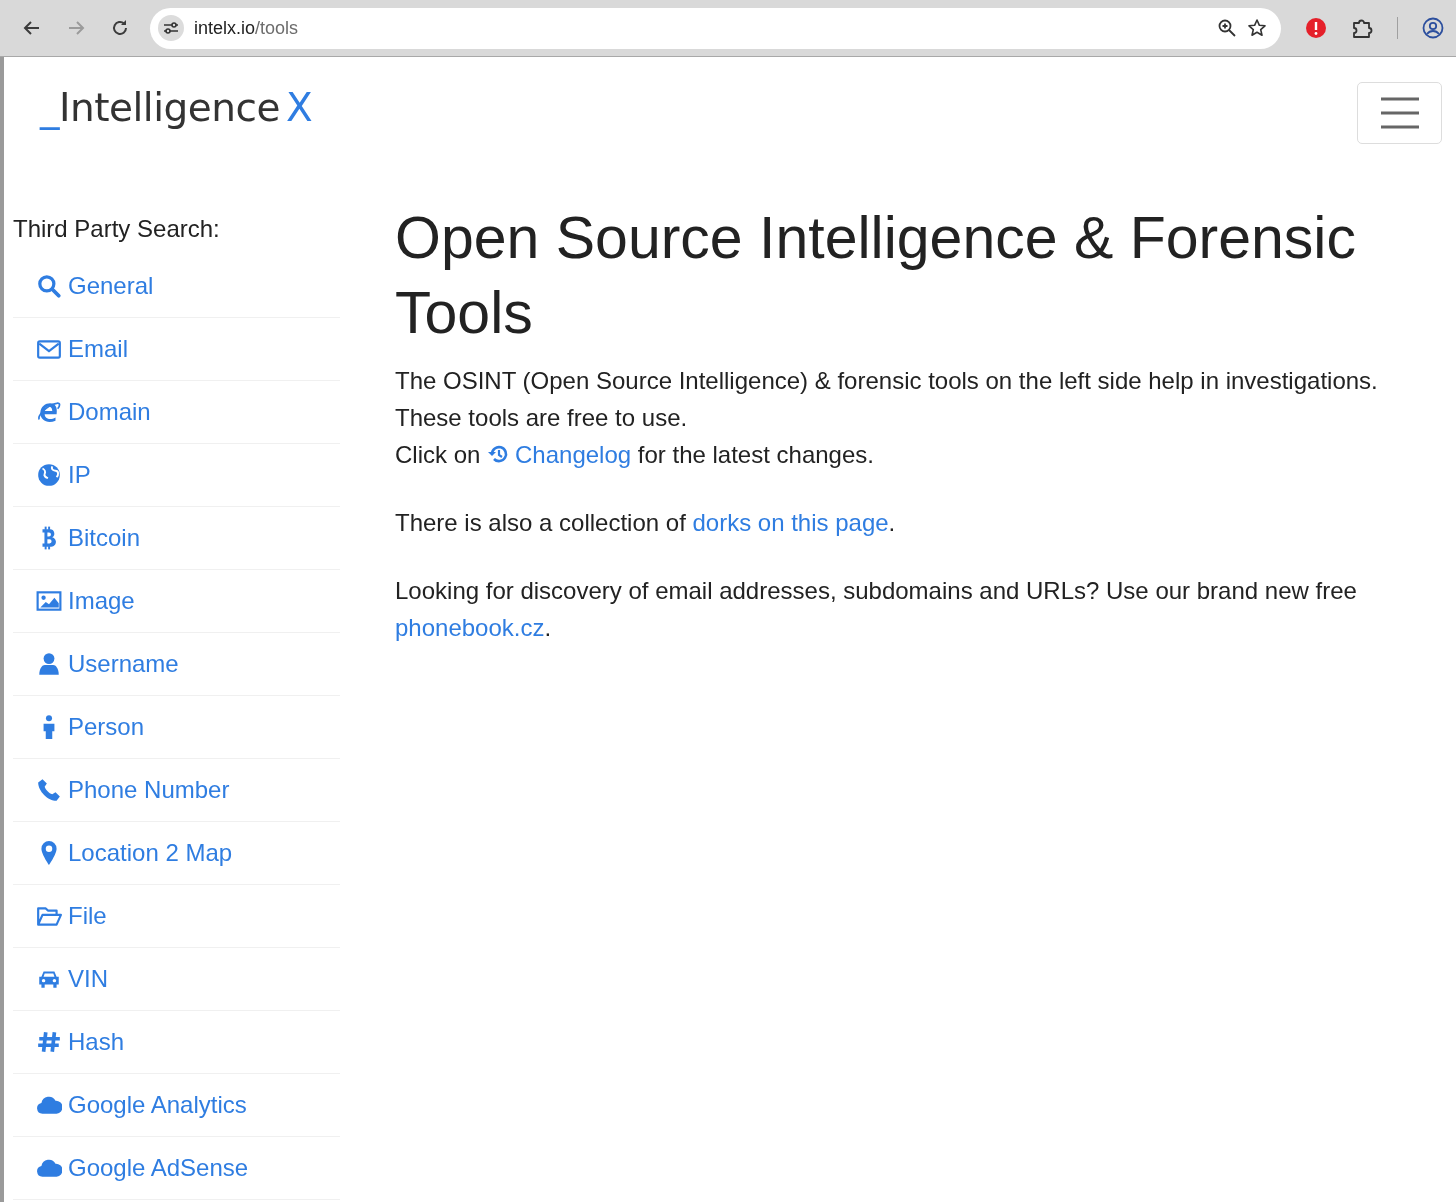 Image resolution: width=1456 pixels, height=1202 pixels. I want to click on paragraph-line: These tools are free to use., so click(542, 418).